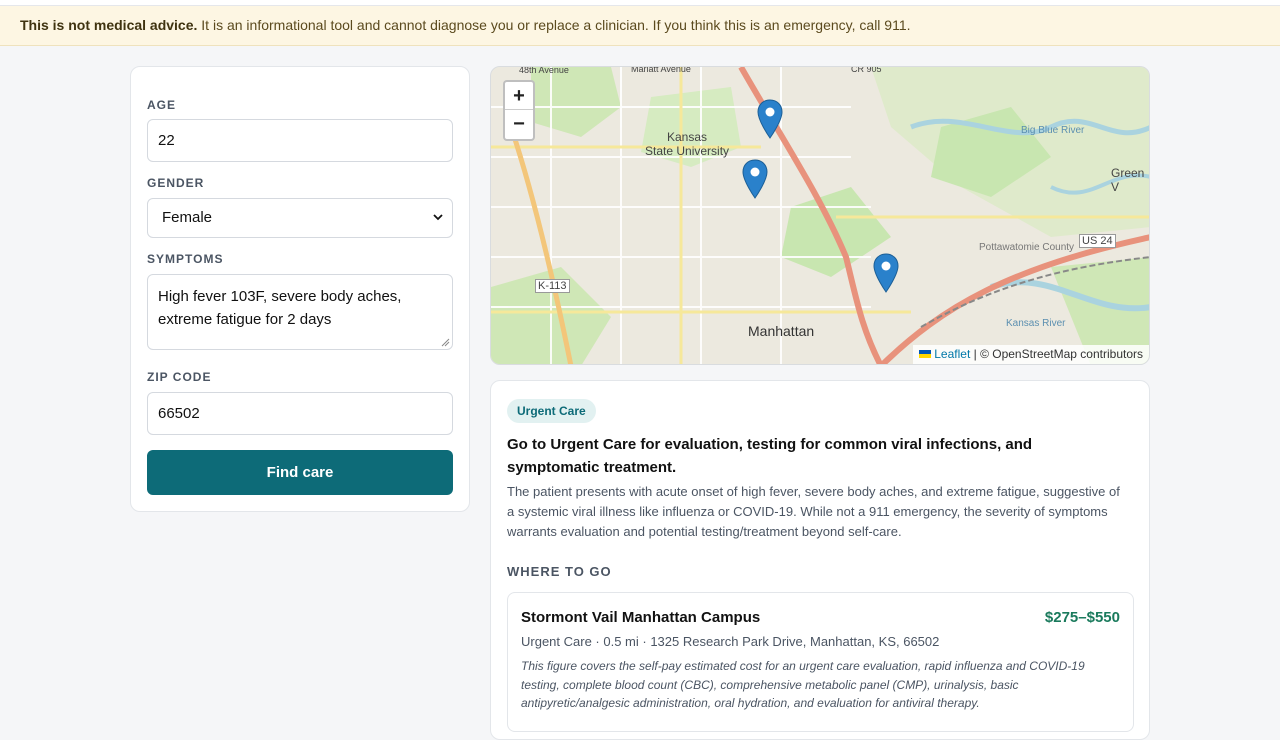  I want to click on gender-select: Female, so click(300, 218).